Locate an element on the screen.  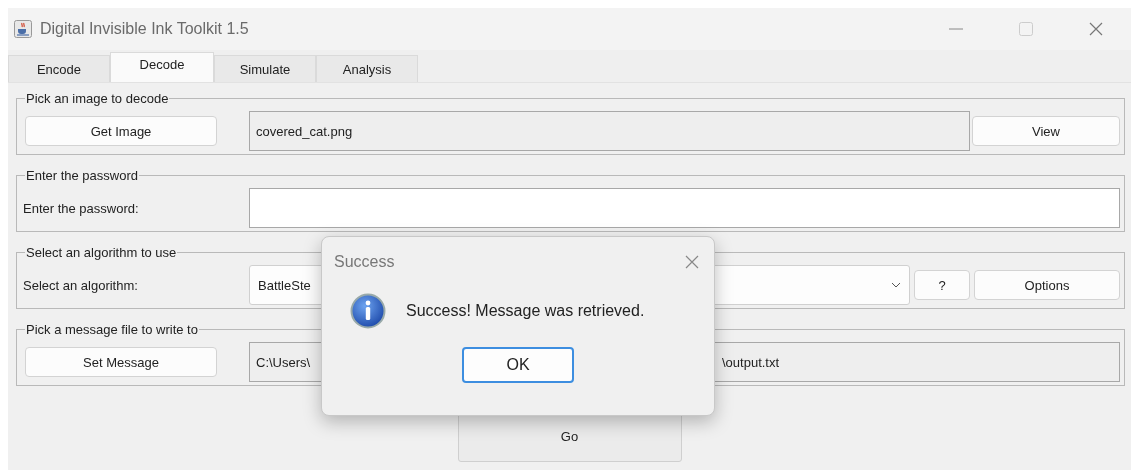
button: Set Message is located at coordinates (121, 362).